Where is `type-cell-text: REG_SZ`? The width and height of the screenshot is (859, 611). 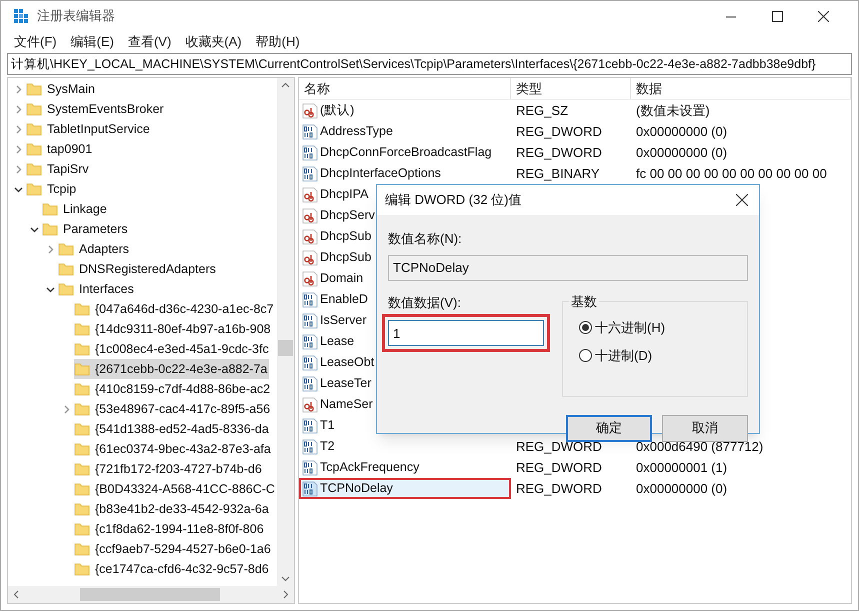 type-cell-text: REG_SZ is located at coordinates (542, 111).